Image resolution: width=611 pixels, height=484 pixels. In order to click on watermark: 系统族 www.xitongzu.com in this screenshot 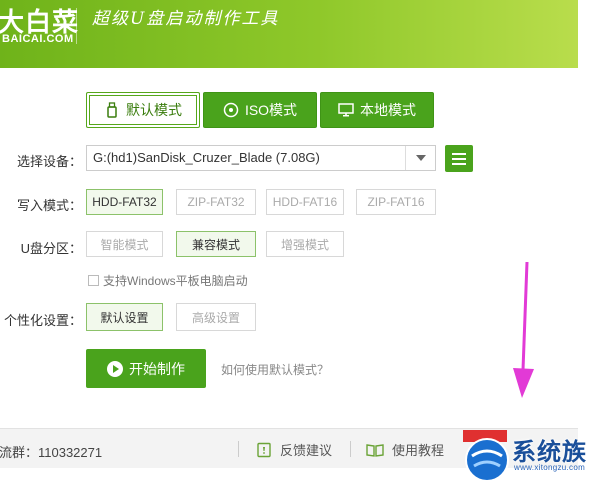, I will do `click(535, 457)`.